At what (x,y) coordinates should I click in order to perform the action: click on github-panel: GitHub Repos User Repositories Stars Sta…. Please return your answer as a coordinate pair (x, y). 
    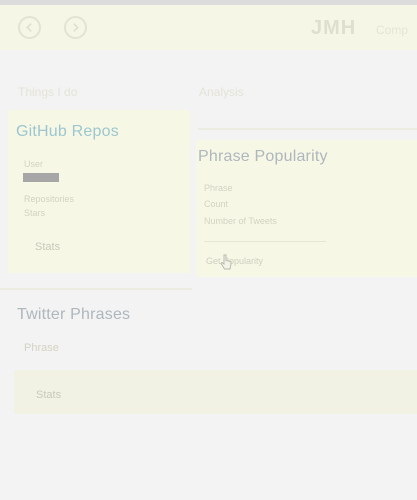
    Looking at the image, I should click on (99, 191).